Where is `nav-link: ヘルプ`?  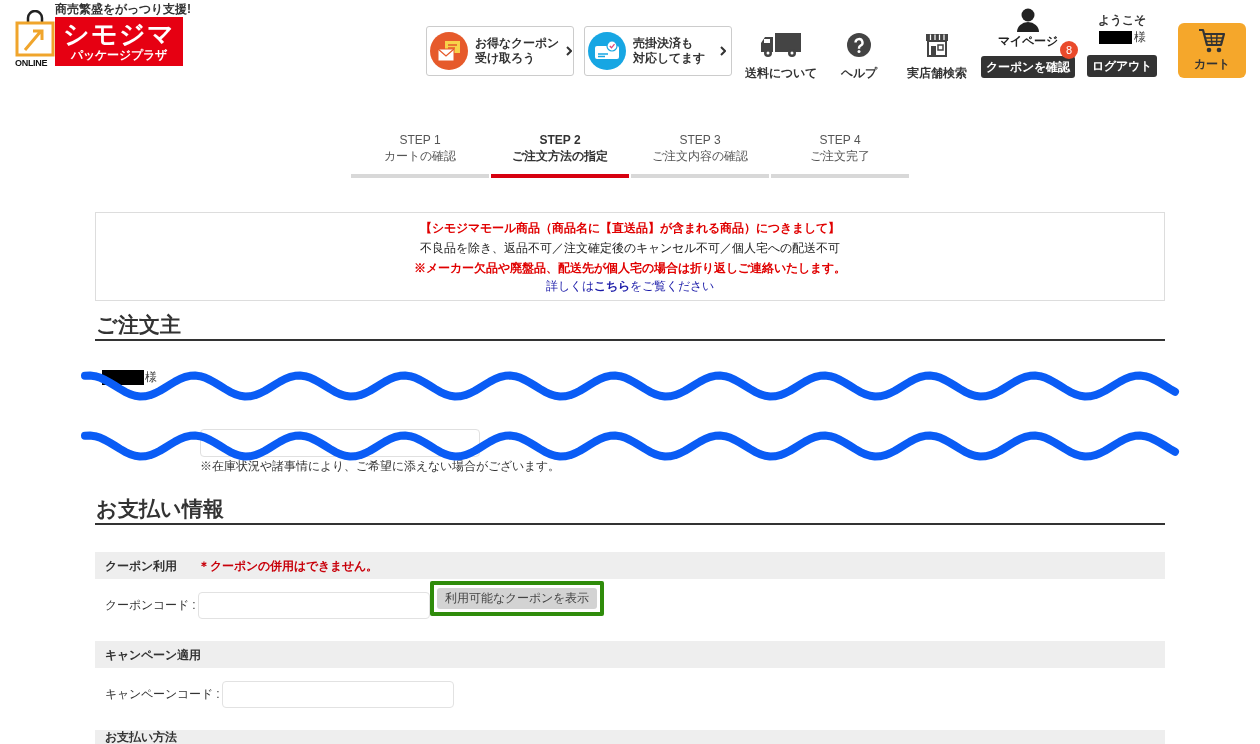 nav-link: ヘルプ is located at coordinates (859, 56).